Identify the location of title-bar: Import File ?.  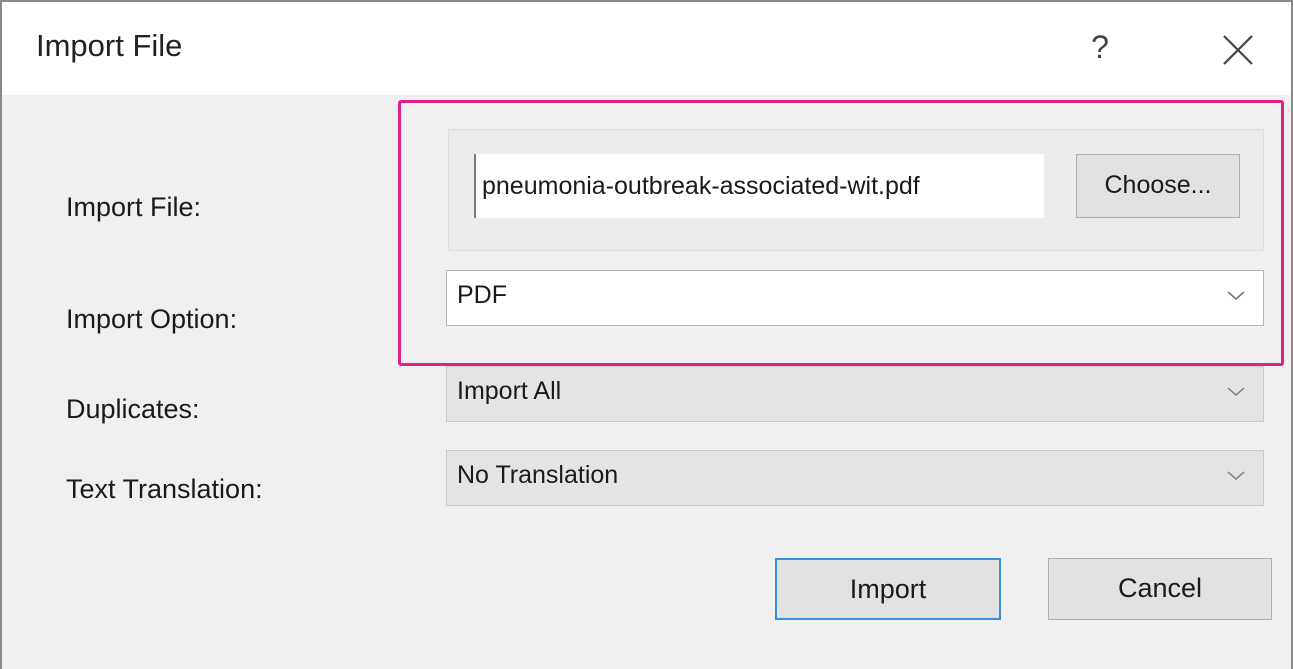
(646, 48).